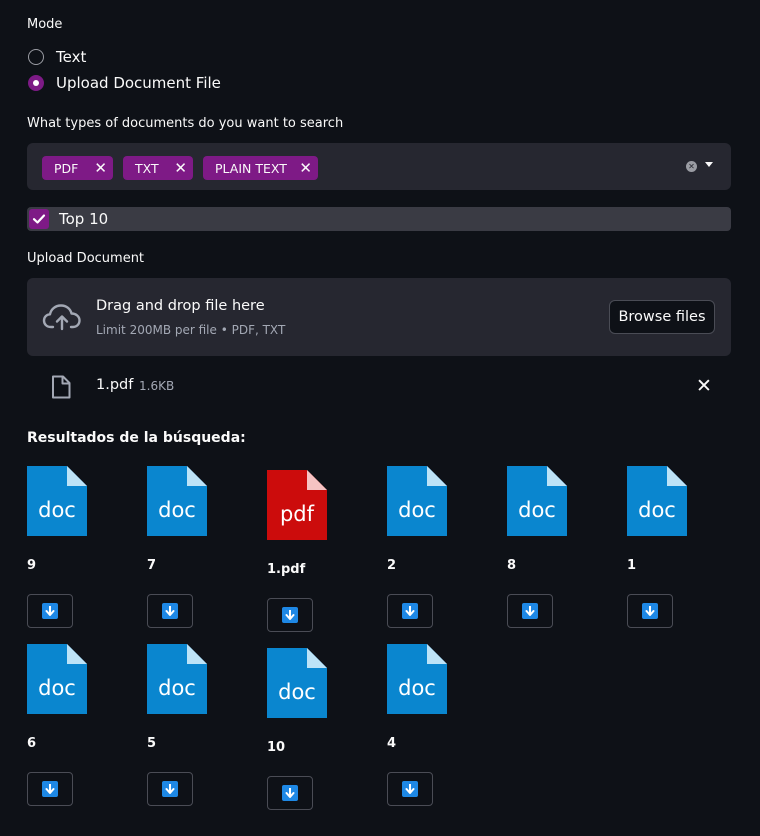  I want to click on uploaded-file-name: 1.pdf, so click(115, 385).